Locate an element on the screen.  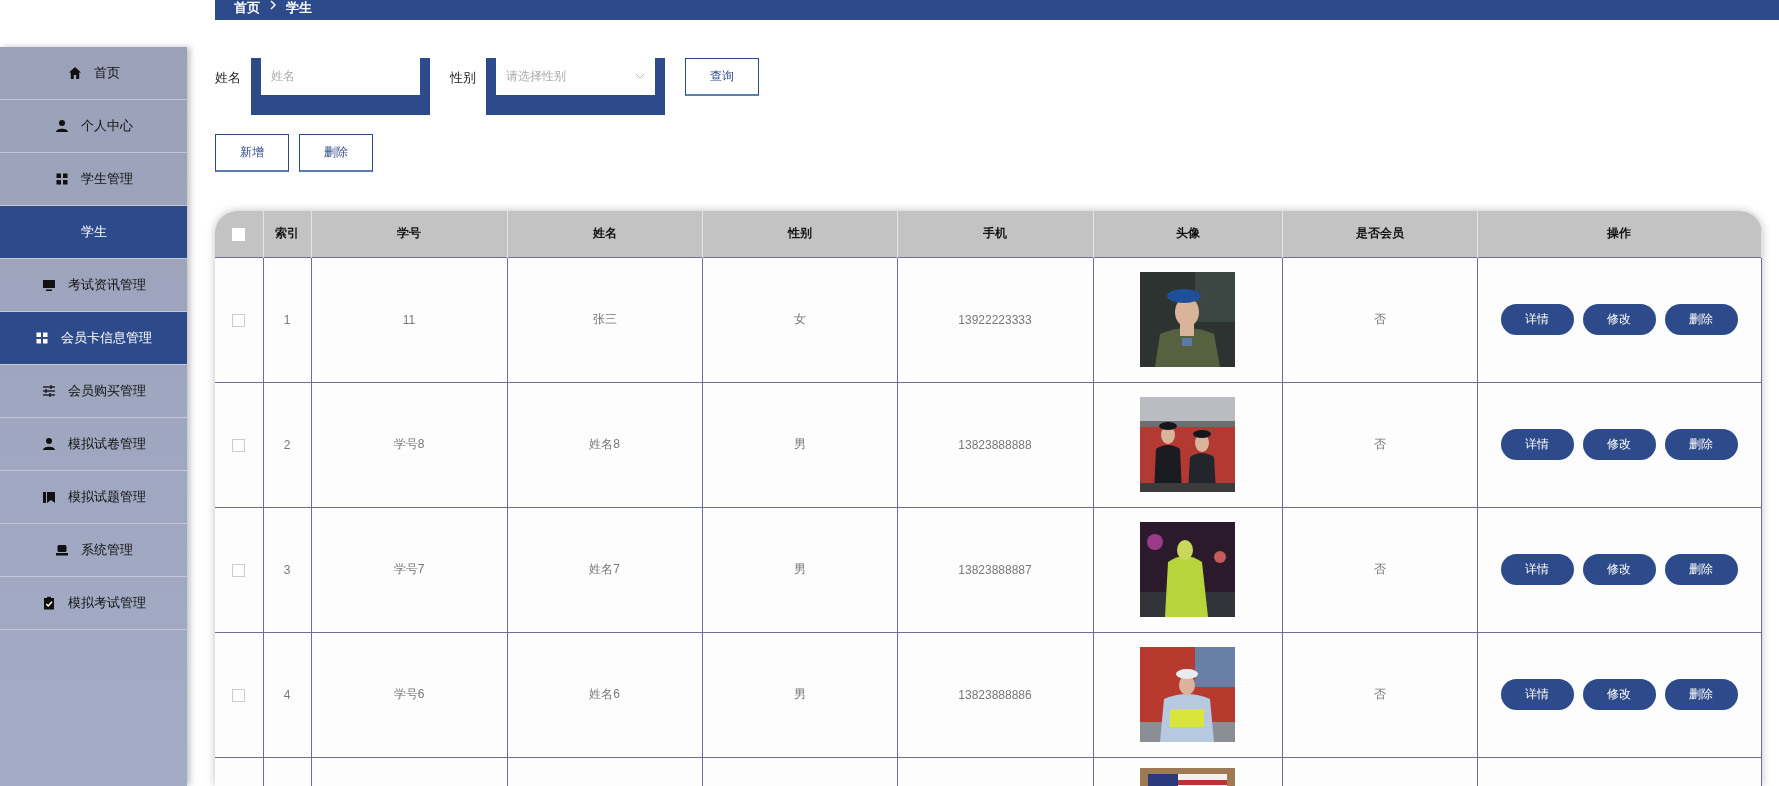
sidebar-item: 学生 is located at coordinates (93, 232).